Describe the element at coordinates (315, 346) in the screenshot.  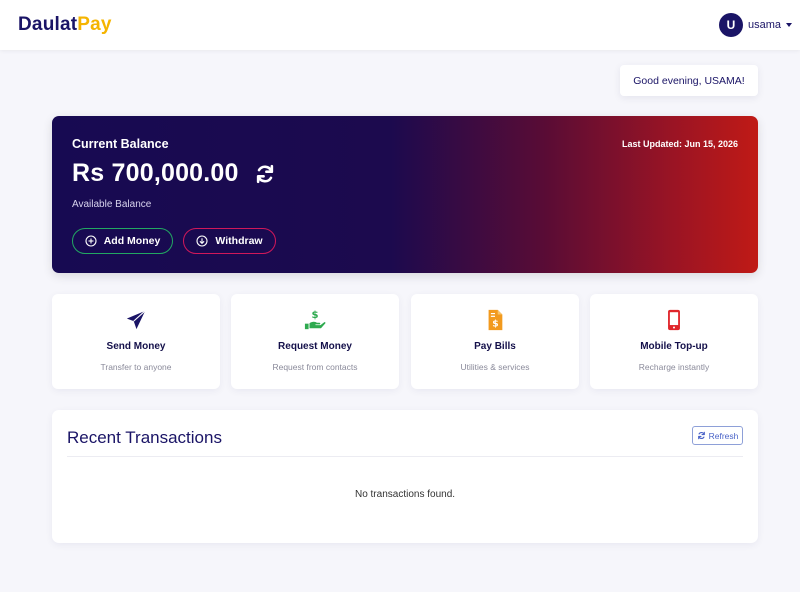
I see `action-title: Request Money` at that location.